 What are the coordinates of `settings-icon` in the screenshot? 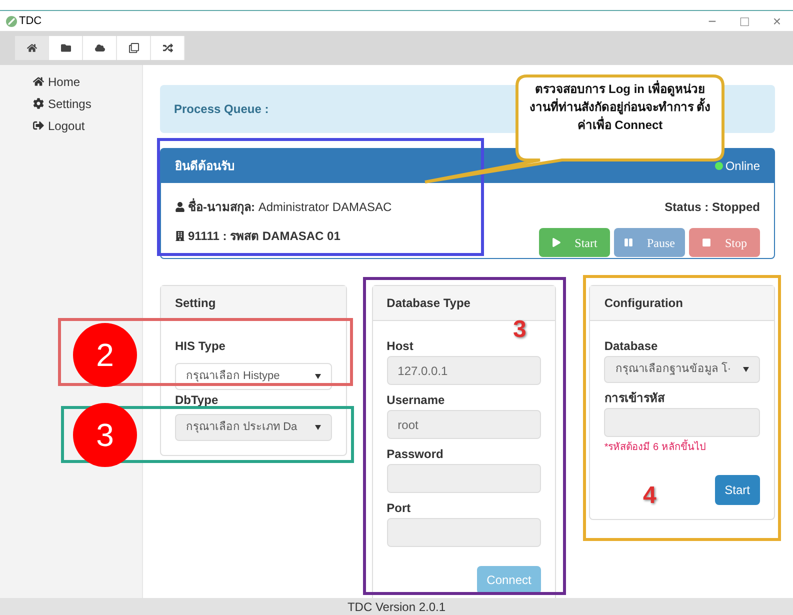 It's located at (38, 103).